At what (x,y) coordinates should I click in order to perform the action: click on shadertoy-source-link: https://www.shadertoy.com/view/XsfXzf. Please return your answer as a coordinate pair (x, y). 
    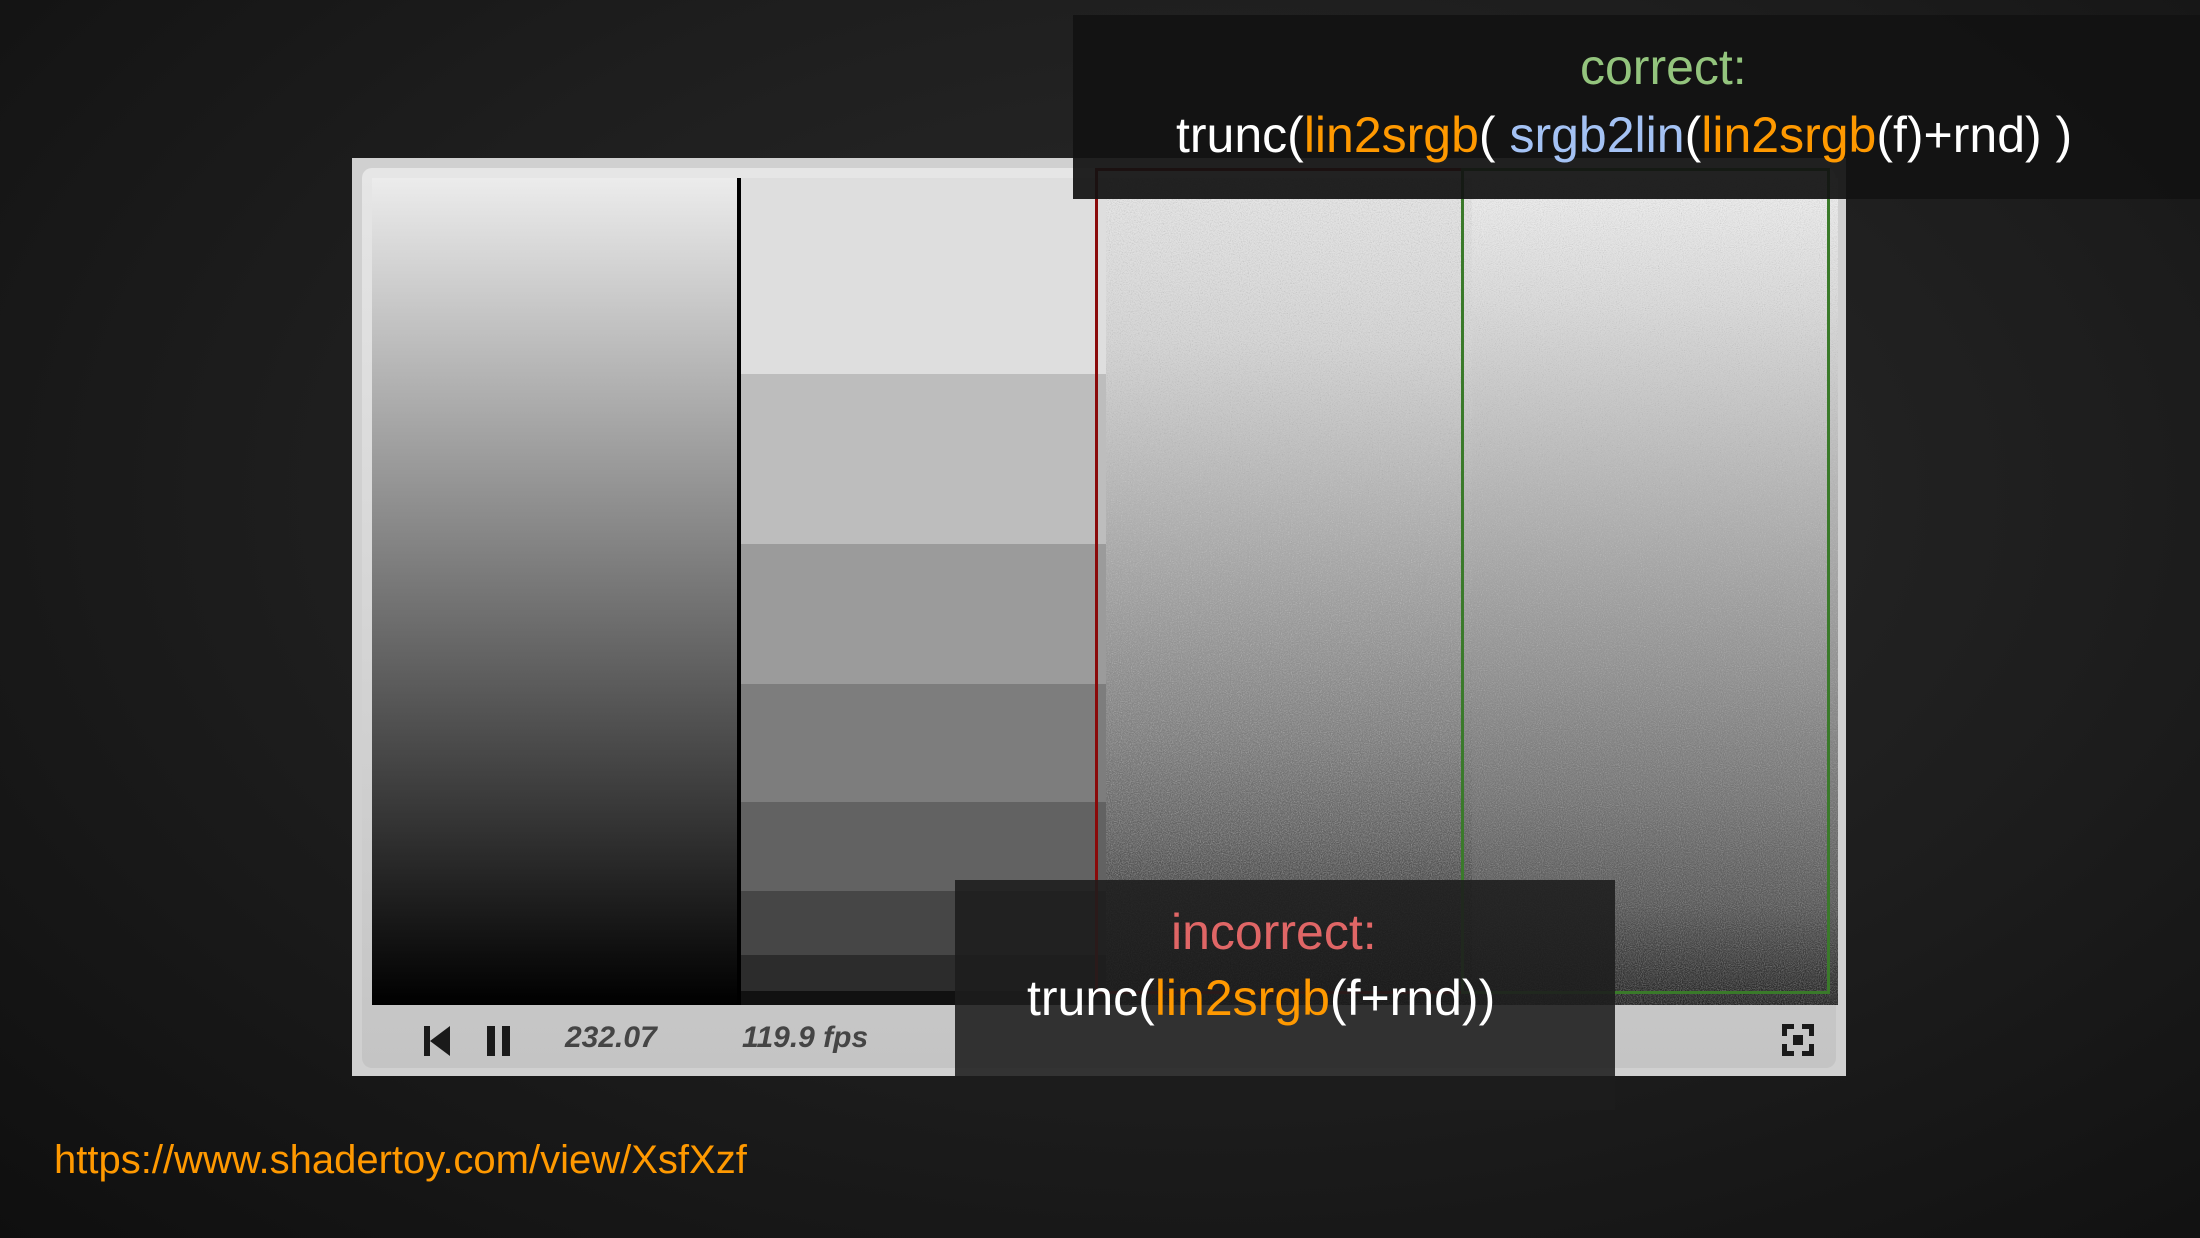
    Looking at the image, I should click on (400, 1160).